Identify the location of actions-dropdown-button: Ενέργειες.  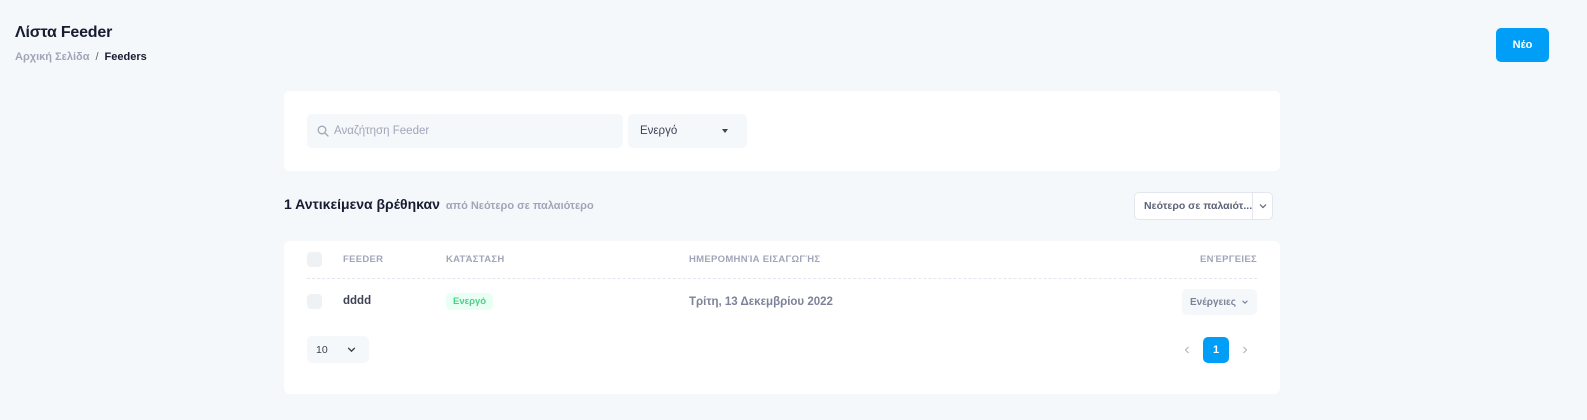
(1219, 302).